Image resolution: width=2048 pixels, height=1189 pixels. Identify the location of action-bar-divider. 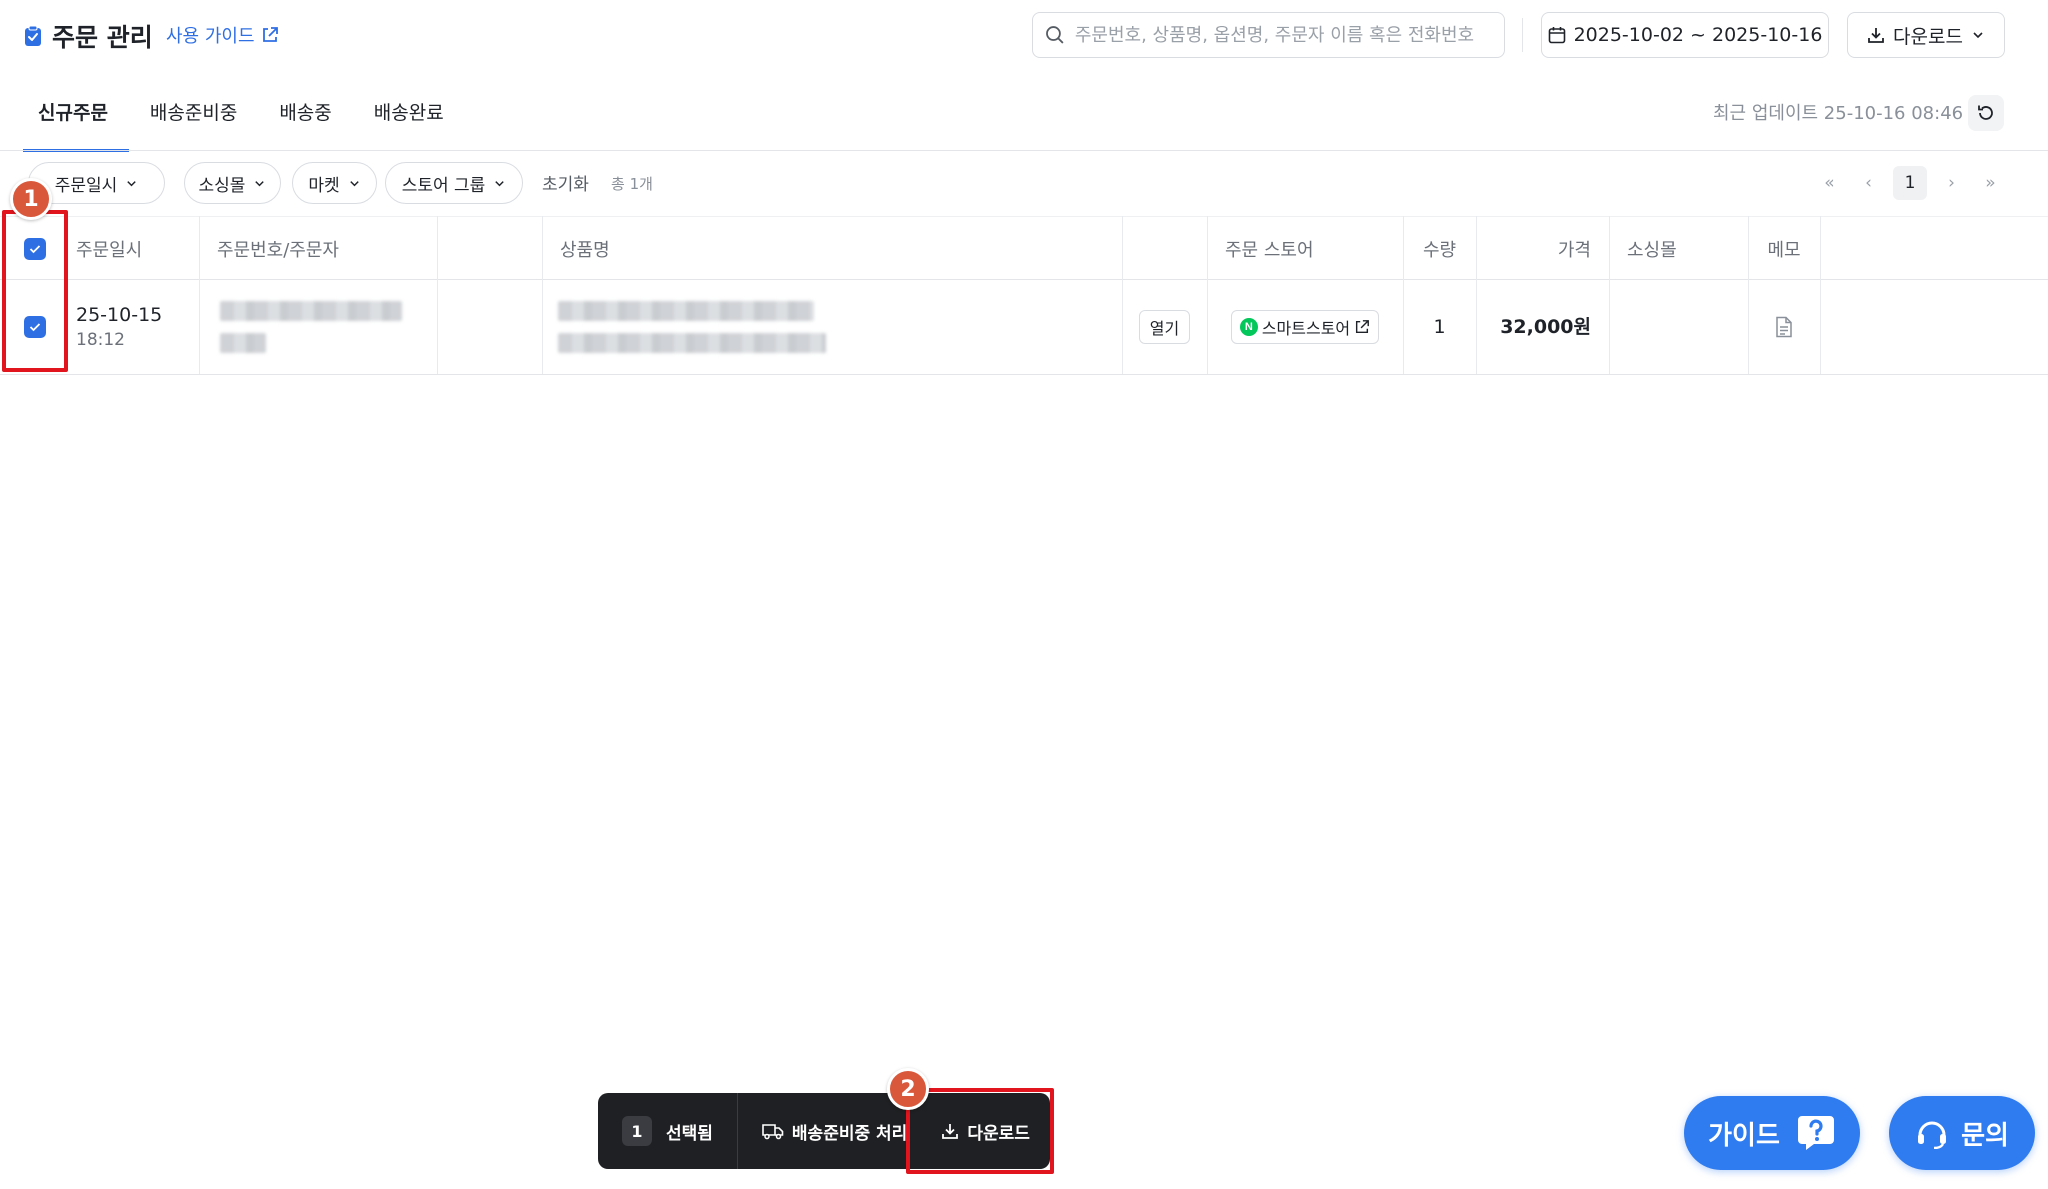
(737, 1131).